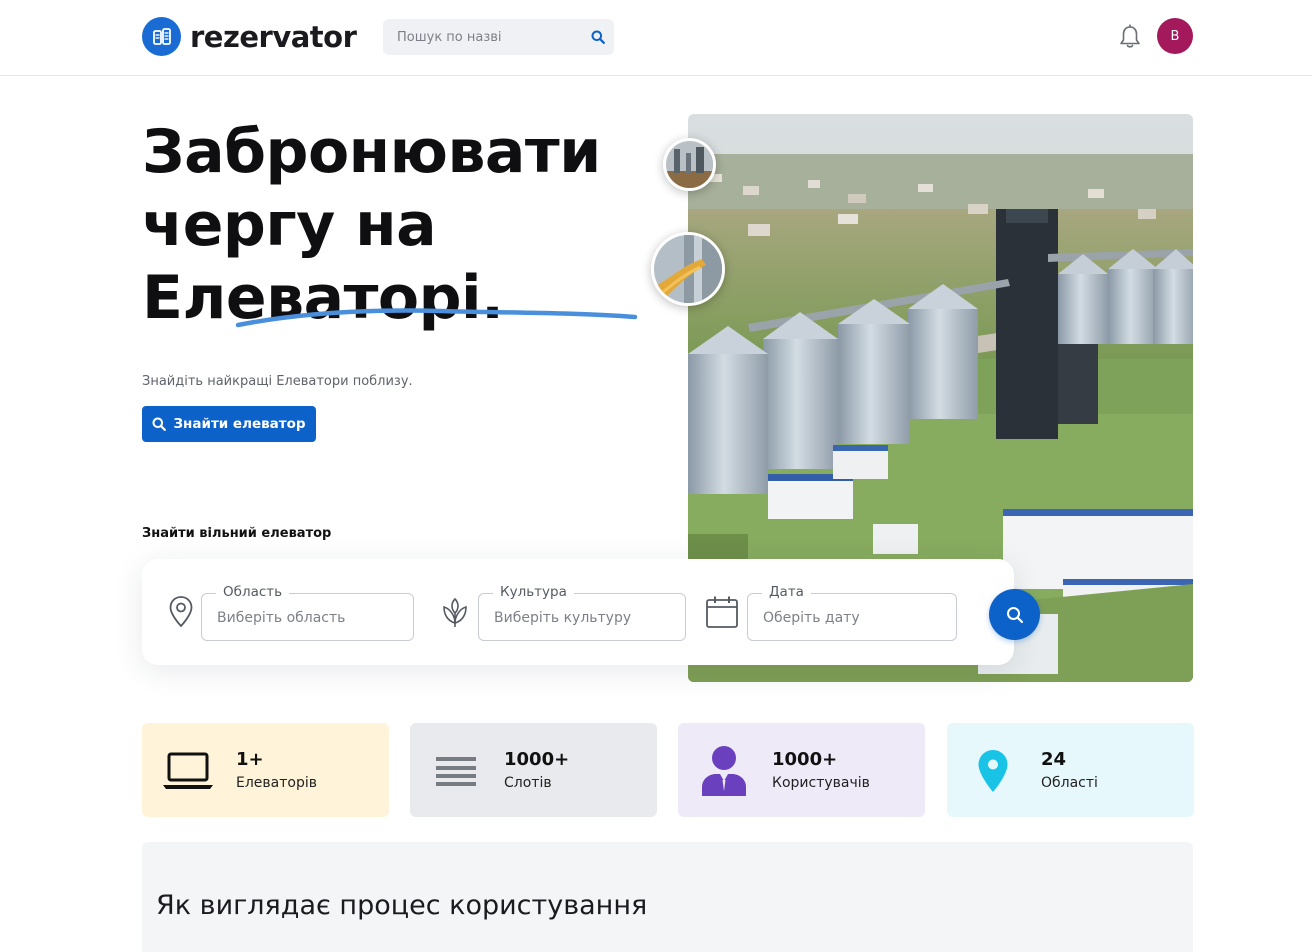 This screenshot has width=1312, height=952. Describe the element at coordinates (250, 759) in the screenshot. I see `stat-value: 1+` at that location.